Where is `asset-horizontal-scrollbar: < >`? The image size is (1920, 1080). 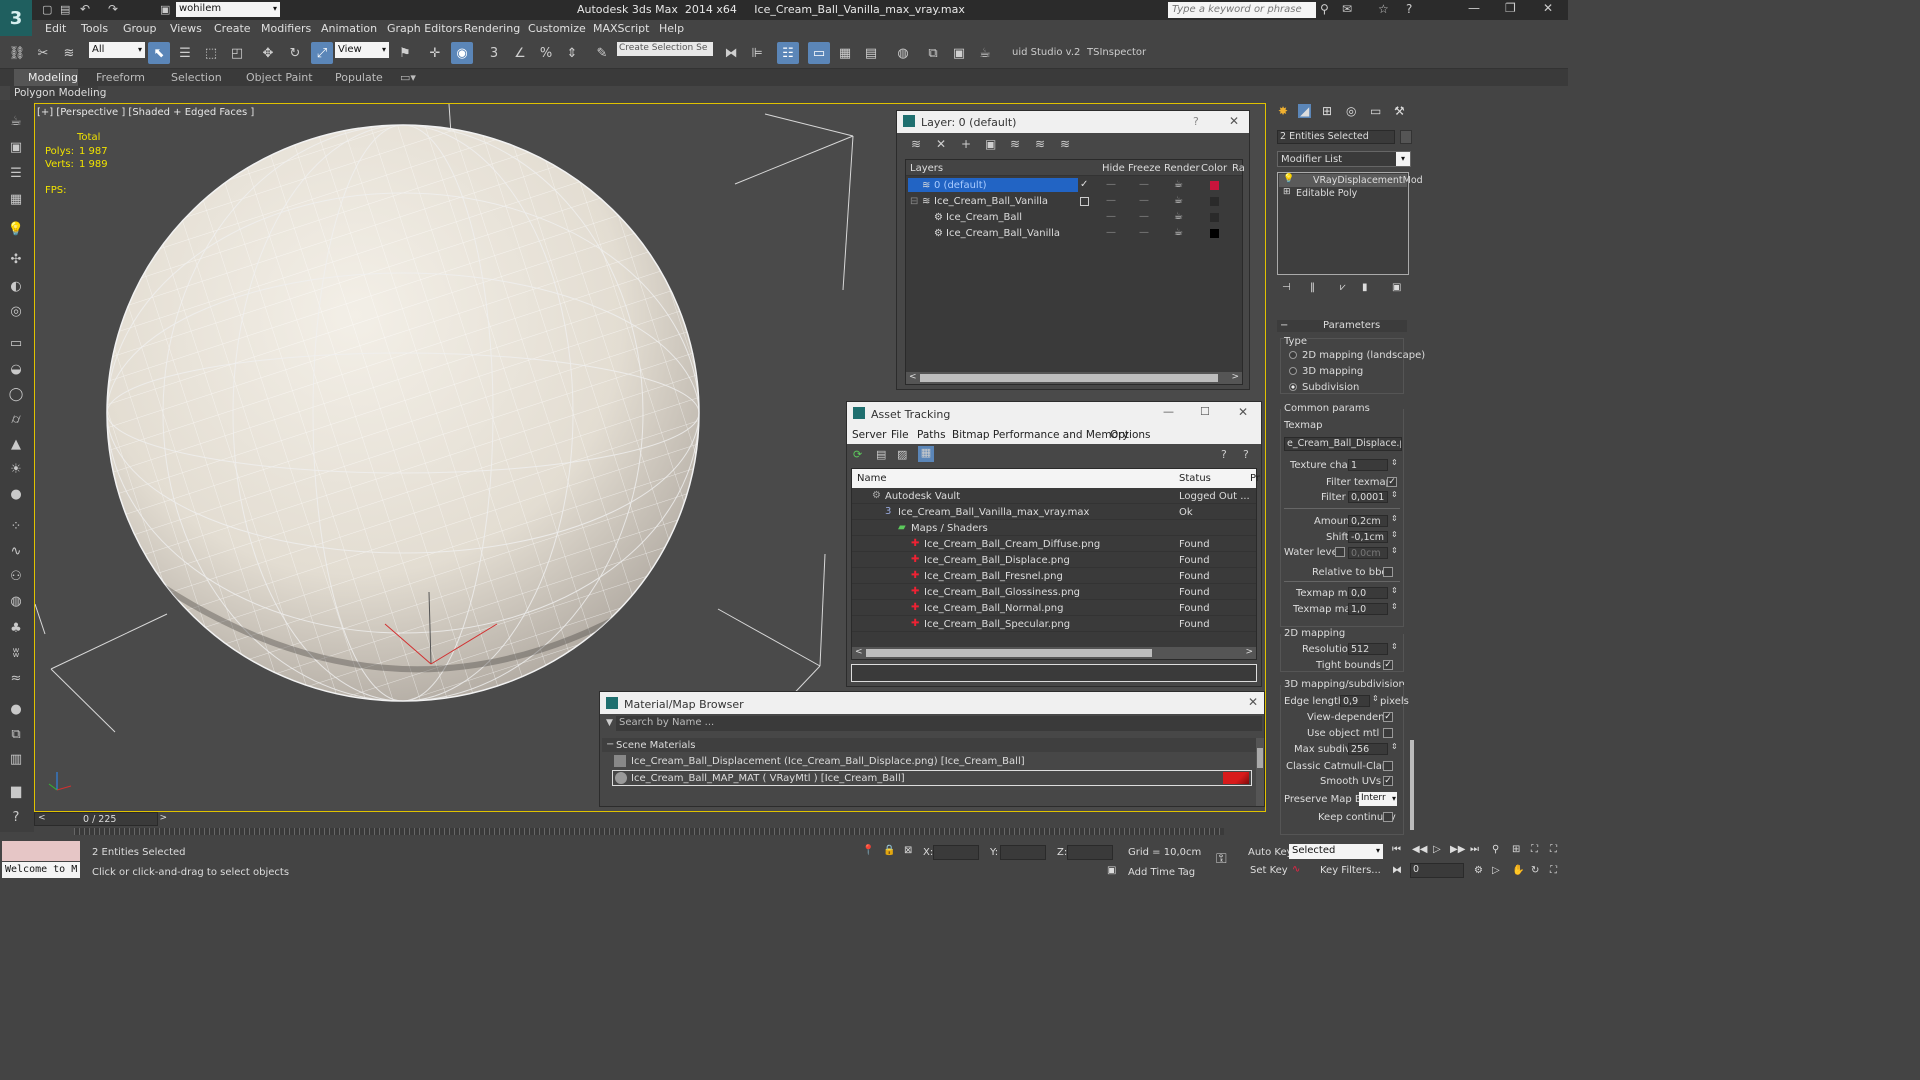
asset-horizontal-scrollbar: < > is located at coordinates (1054, 653).